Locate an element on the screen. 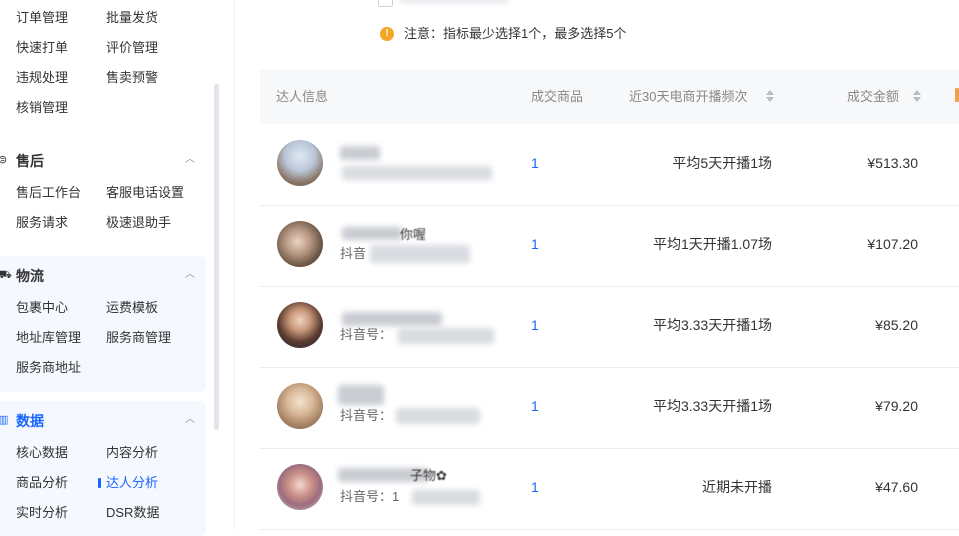  deal-amount: ¥79.20 is located at coordinates (896, 406).